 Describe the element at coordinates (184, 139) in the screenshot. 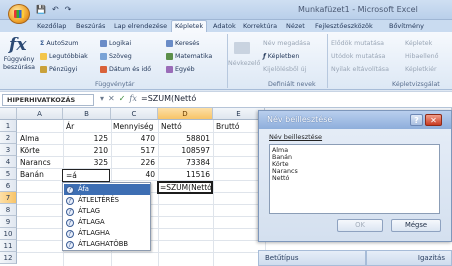

I see `table-cell: 58801` at that location.